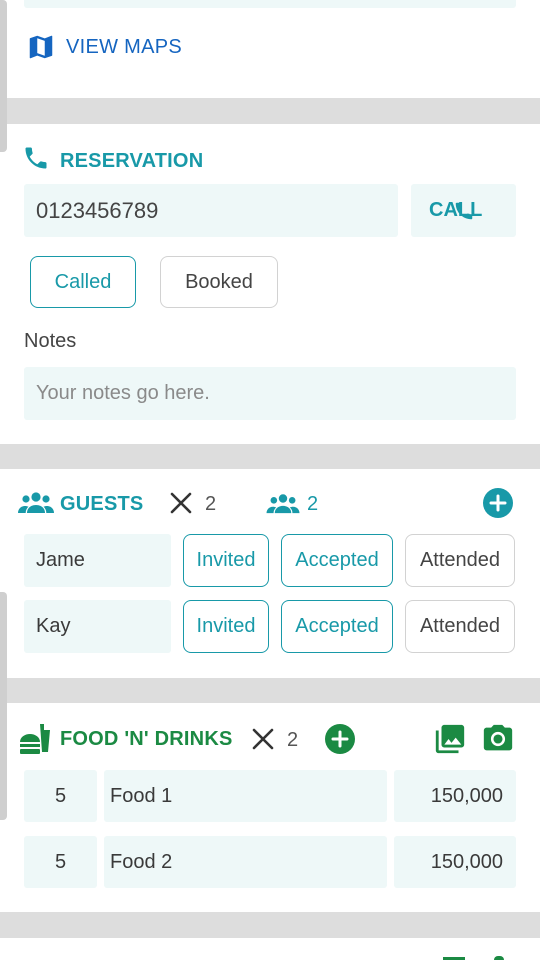 The width and height of the screenshot is (540, 960). Describe the element at coordinates (97, 210) in the screenshot. I see `phone-value: 0123456789` at that location.